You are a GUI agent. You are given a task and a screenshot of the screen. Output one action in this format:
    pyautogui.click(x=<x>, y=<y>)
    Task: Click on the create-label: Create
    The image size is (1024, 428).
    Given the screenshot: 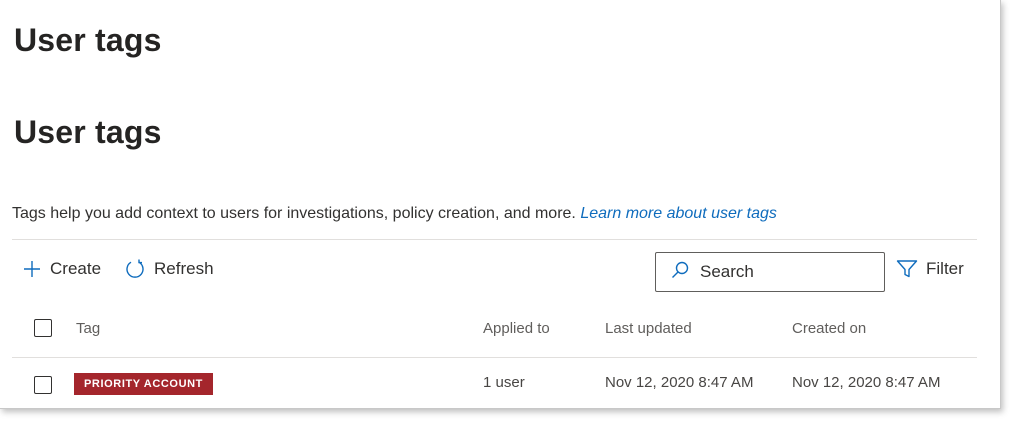 What is the action you would take?
    pyautogui.click(x=76, y=268)
    